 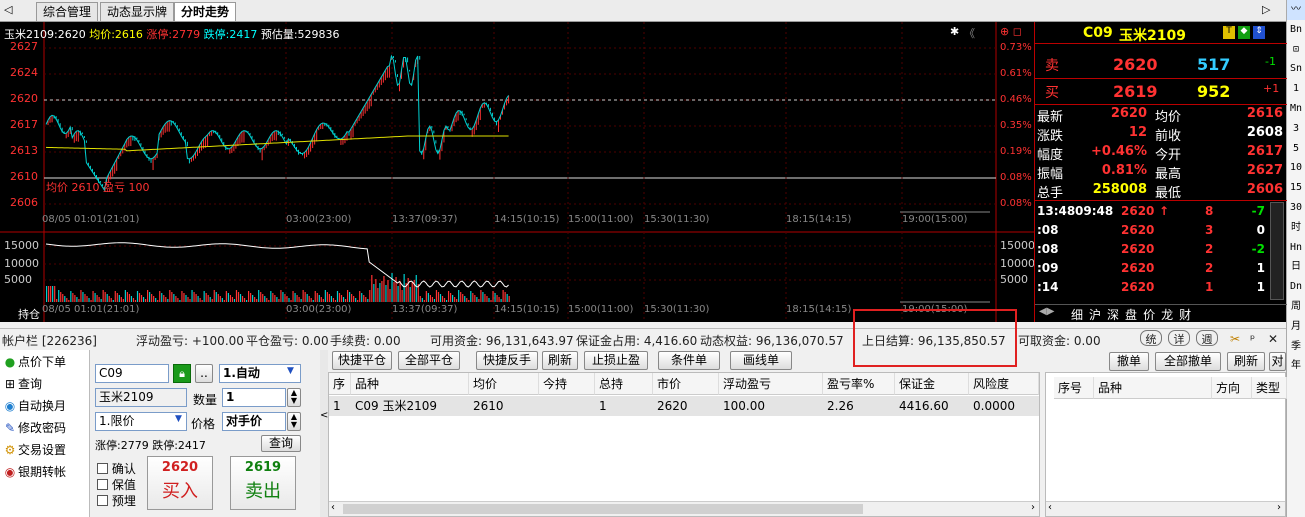 I want to click on orders-refresh-button: 刷新, so click(x=1246, y=361).